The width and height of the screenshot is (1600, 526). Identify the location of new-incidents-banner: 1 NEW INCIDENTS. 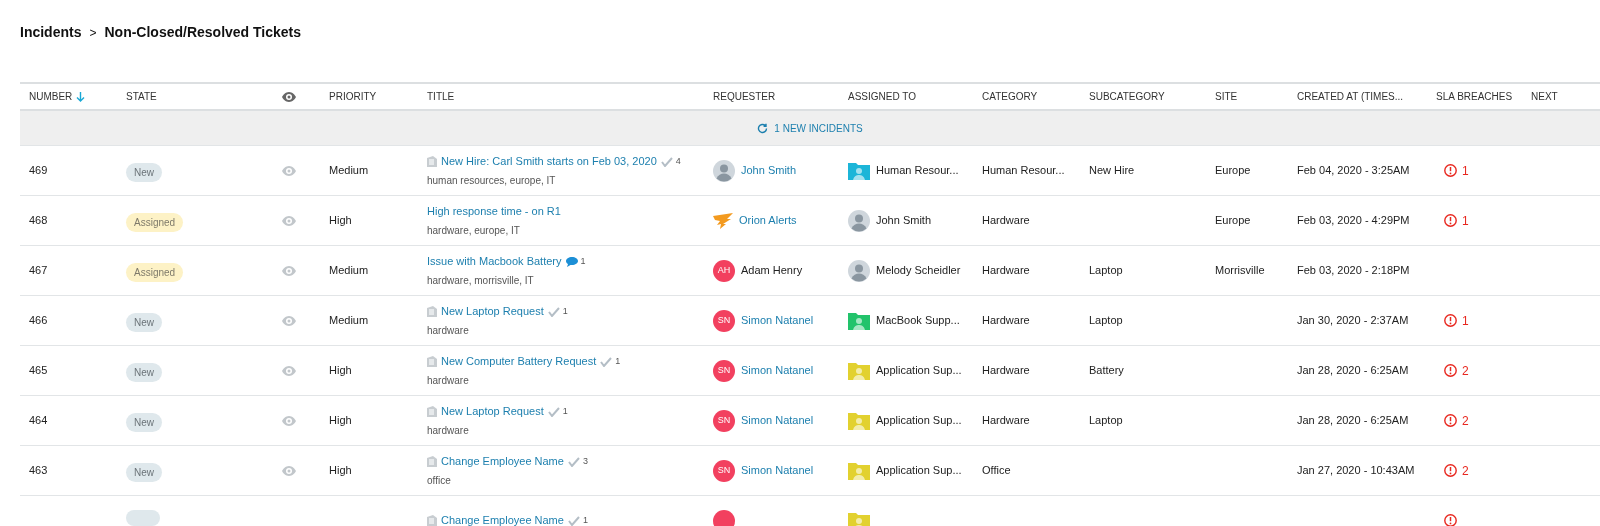
(810, 128).